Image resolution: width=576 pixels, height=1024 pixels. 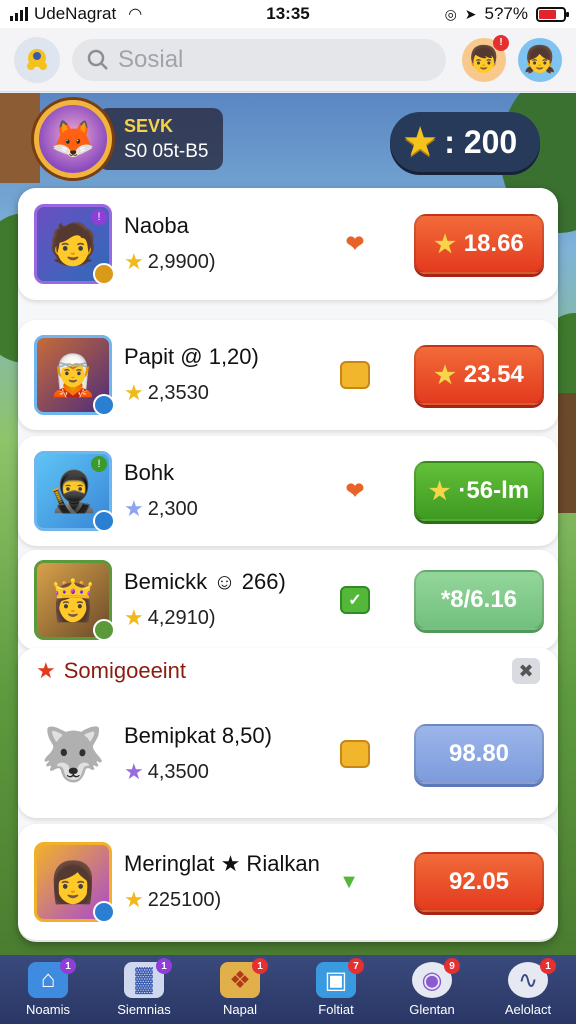 I want to click on nav-label: Noamis, so click(x=48, y=1009).